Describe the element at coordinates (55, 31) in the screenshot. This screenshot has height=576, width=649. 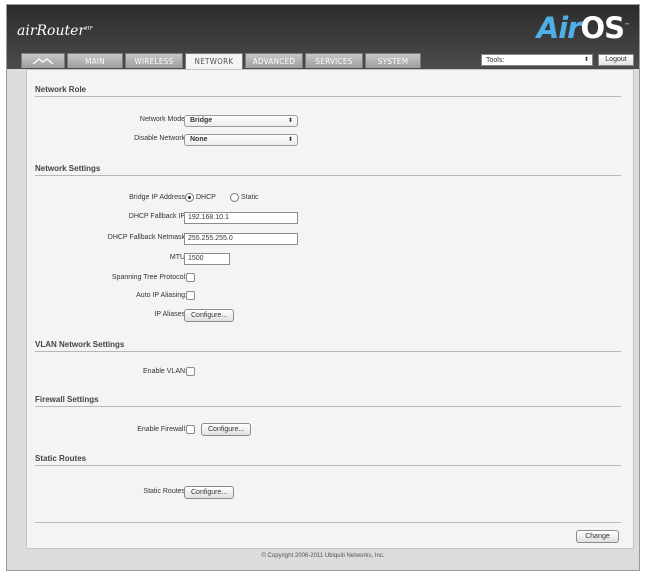
I see `brand-name: airRouterHP` at that location.